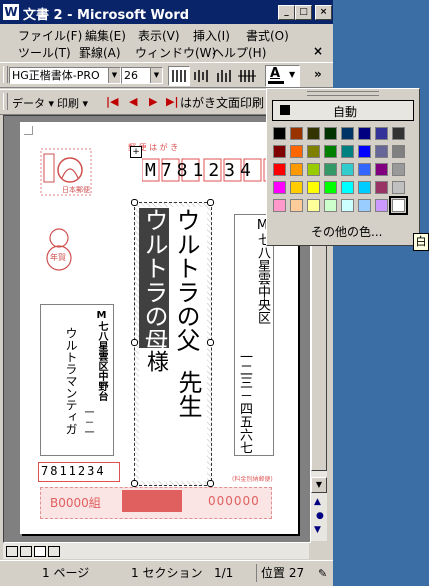 The width and height of the screenshot is (429, 586). What do you see at coordinates (222, 102) in the screenshot?
I see `postcard-print-button: はがき文面印刷` at bounding box center [222, 102].